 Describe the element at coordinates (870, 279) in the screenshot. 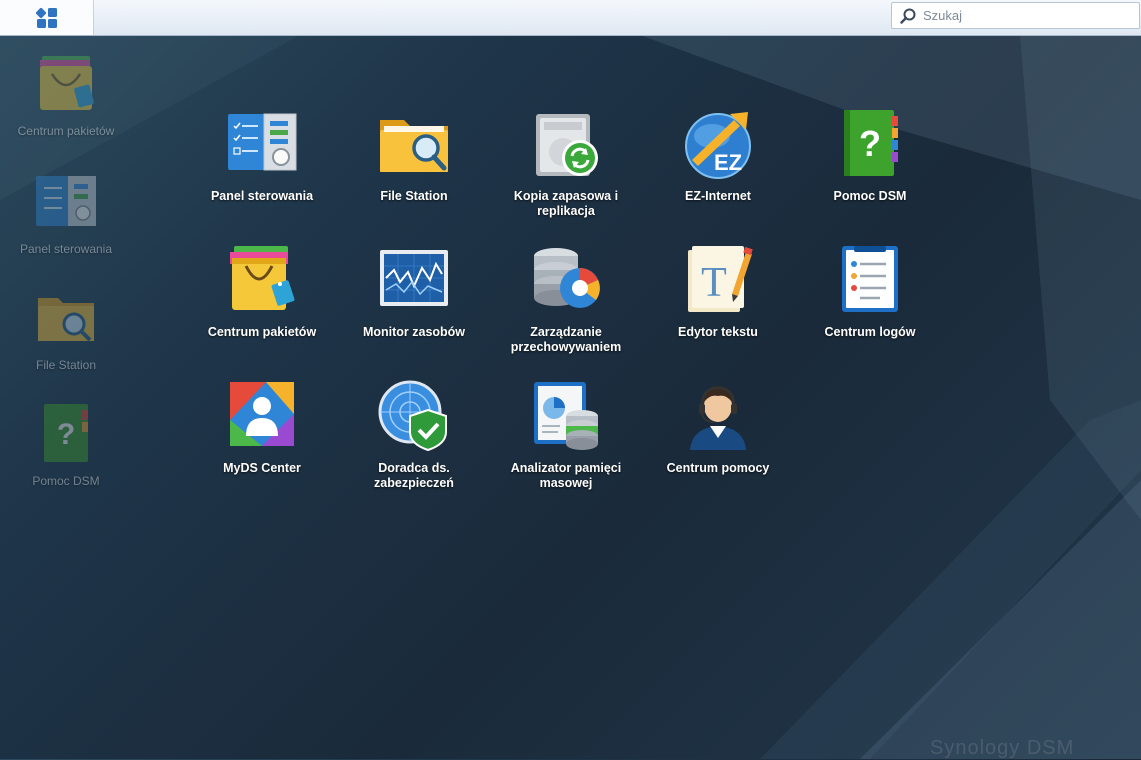

I see `log-center-icon` at that location.